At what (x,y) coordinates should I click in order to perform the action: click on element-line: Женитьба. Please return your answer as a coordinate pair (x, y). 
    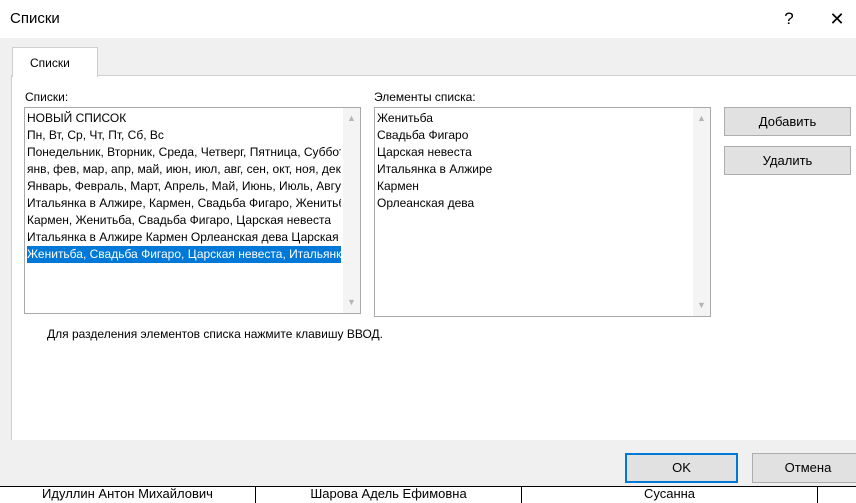
    Looking at the image, I should click on (534, 118).